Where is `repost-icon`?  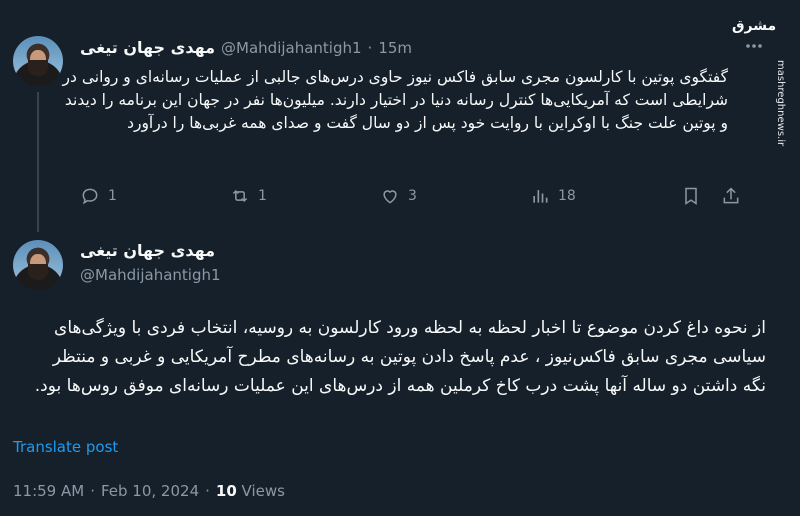
repost-icon is located at coordinates (240, 196).